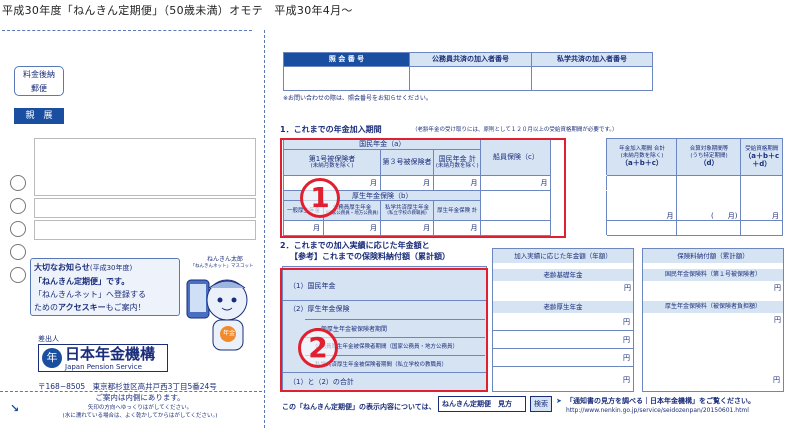 The image size is (800, 428). I want to click on postage-mark: 料金後納 郵便, so click(39, 81).